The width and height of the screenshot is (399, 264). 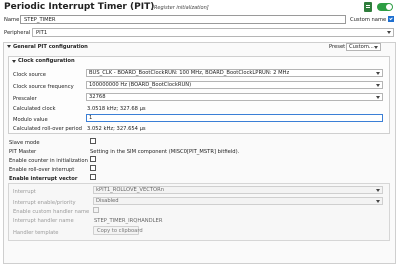 I want to click on priority-value: Disabled, so click(x=107, y=201).